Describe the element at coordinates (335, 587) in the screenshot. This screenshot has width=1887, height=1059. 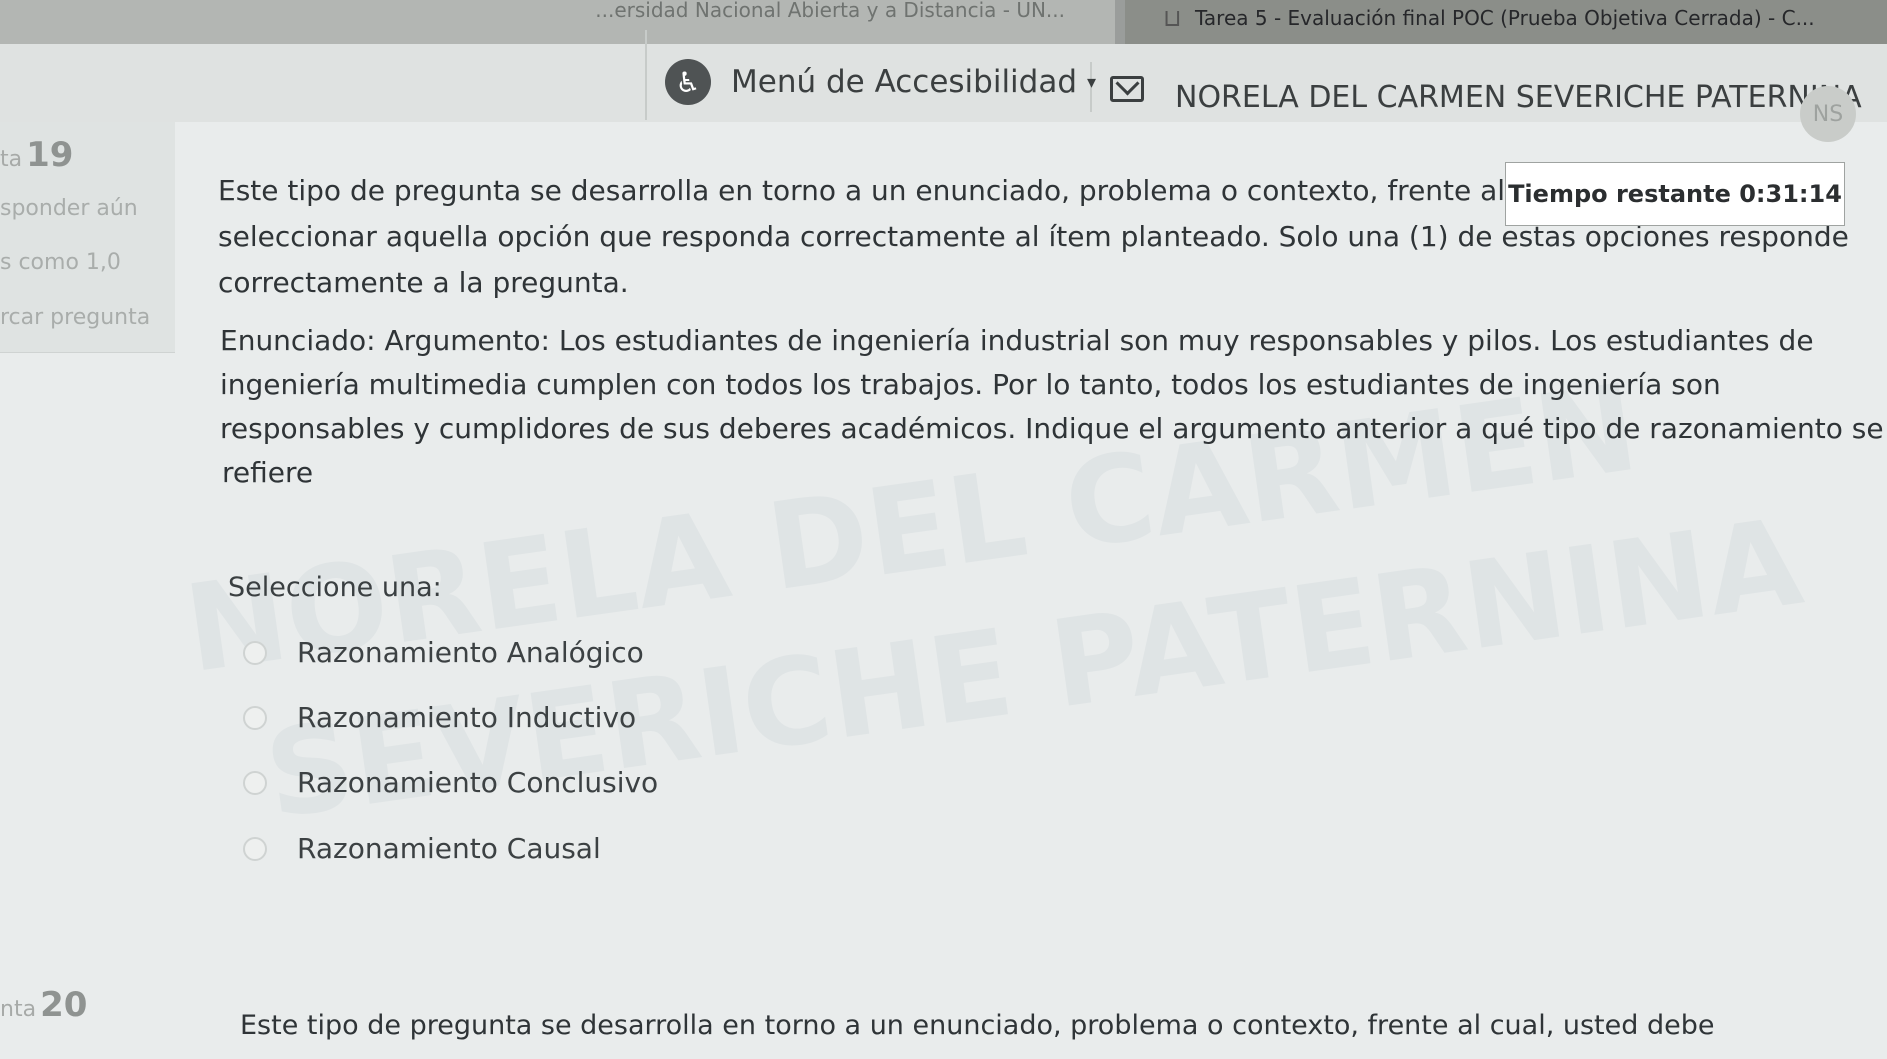
I see `select-one-label: Seleccione una:` at that location.